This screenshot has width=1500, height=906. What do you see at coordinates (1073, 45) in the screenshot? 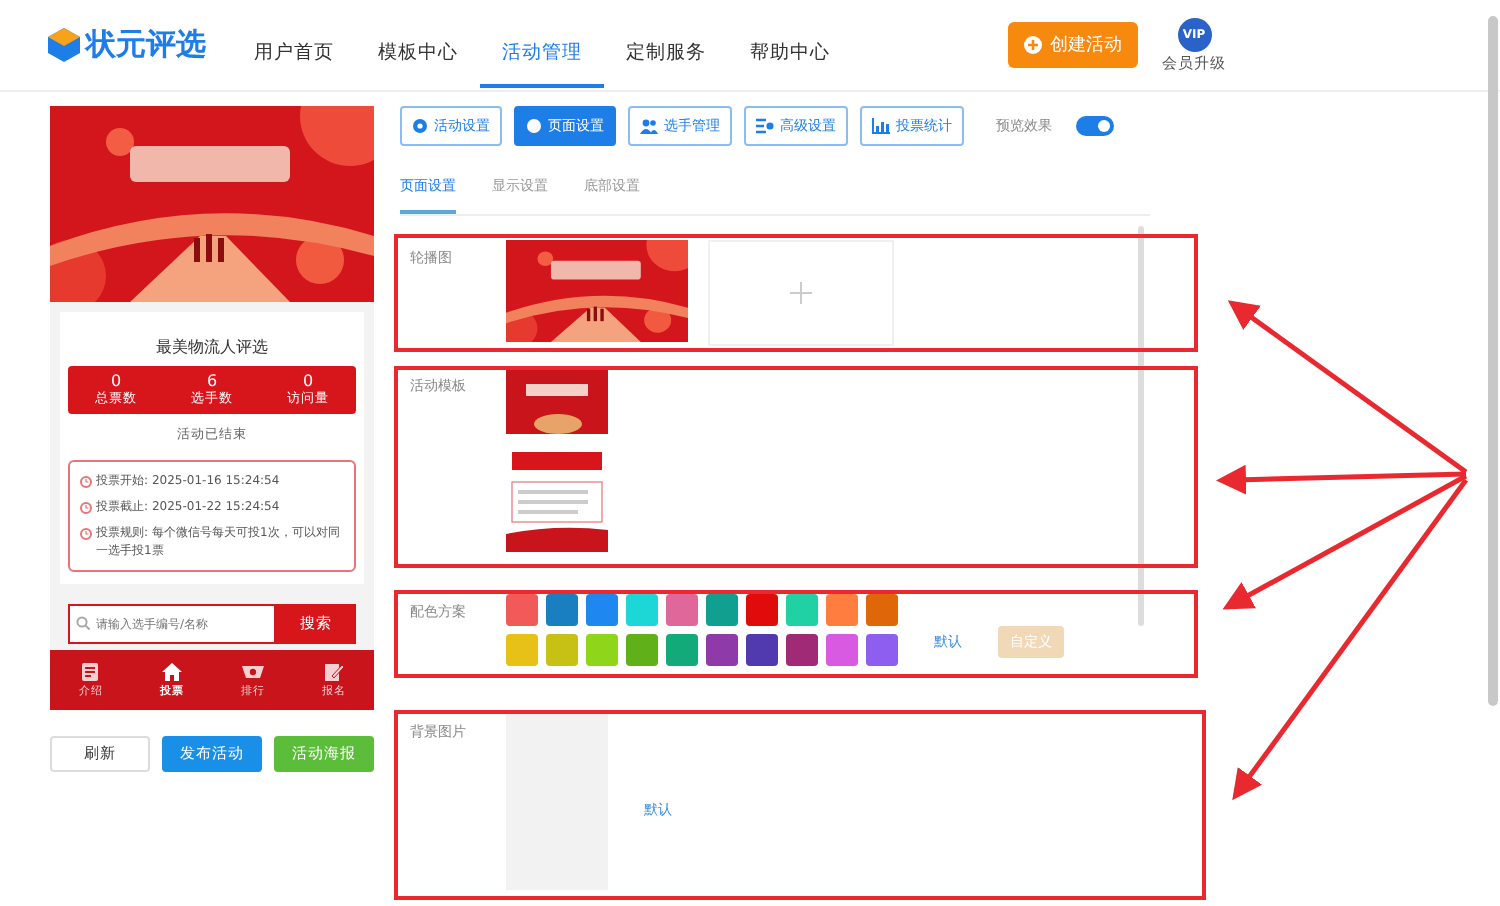
I see `create-activity-button: 创建活动` at bounding box center [1073, 45].